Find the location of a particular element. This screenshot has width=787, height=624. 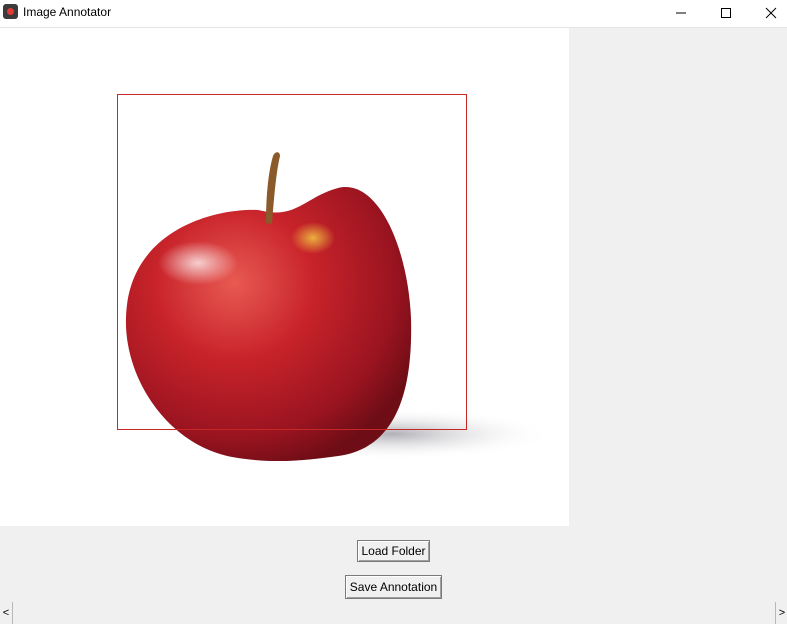

maximize-button is located at coordinates (726, 13).